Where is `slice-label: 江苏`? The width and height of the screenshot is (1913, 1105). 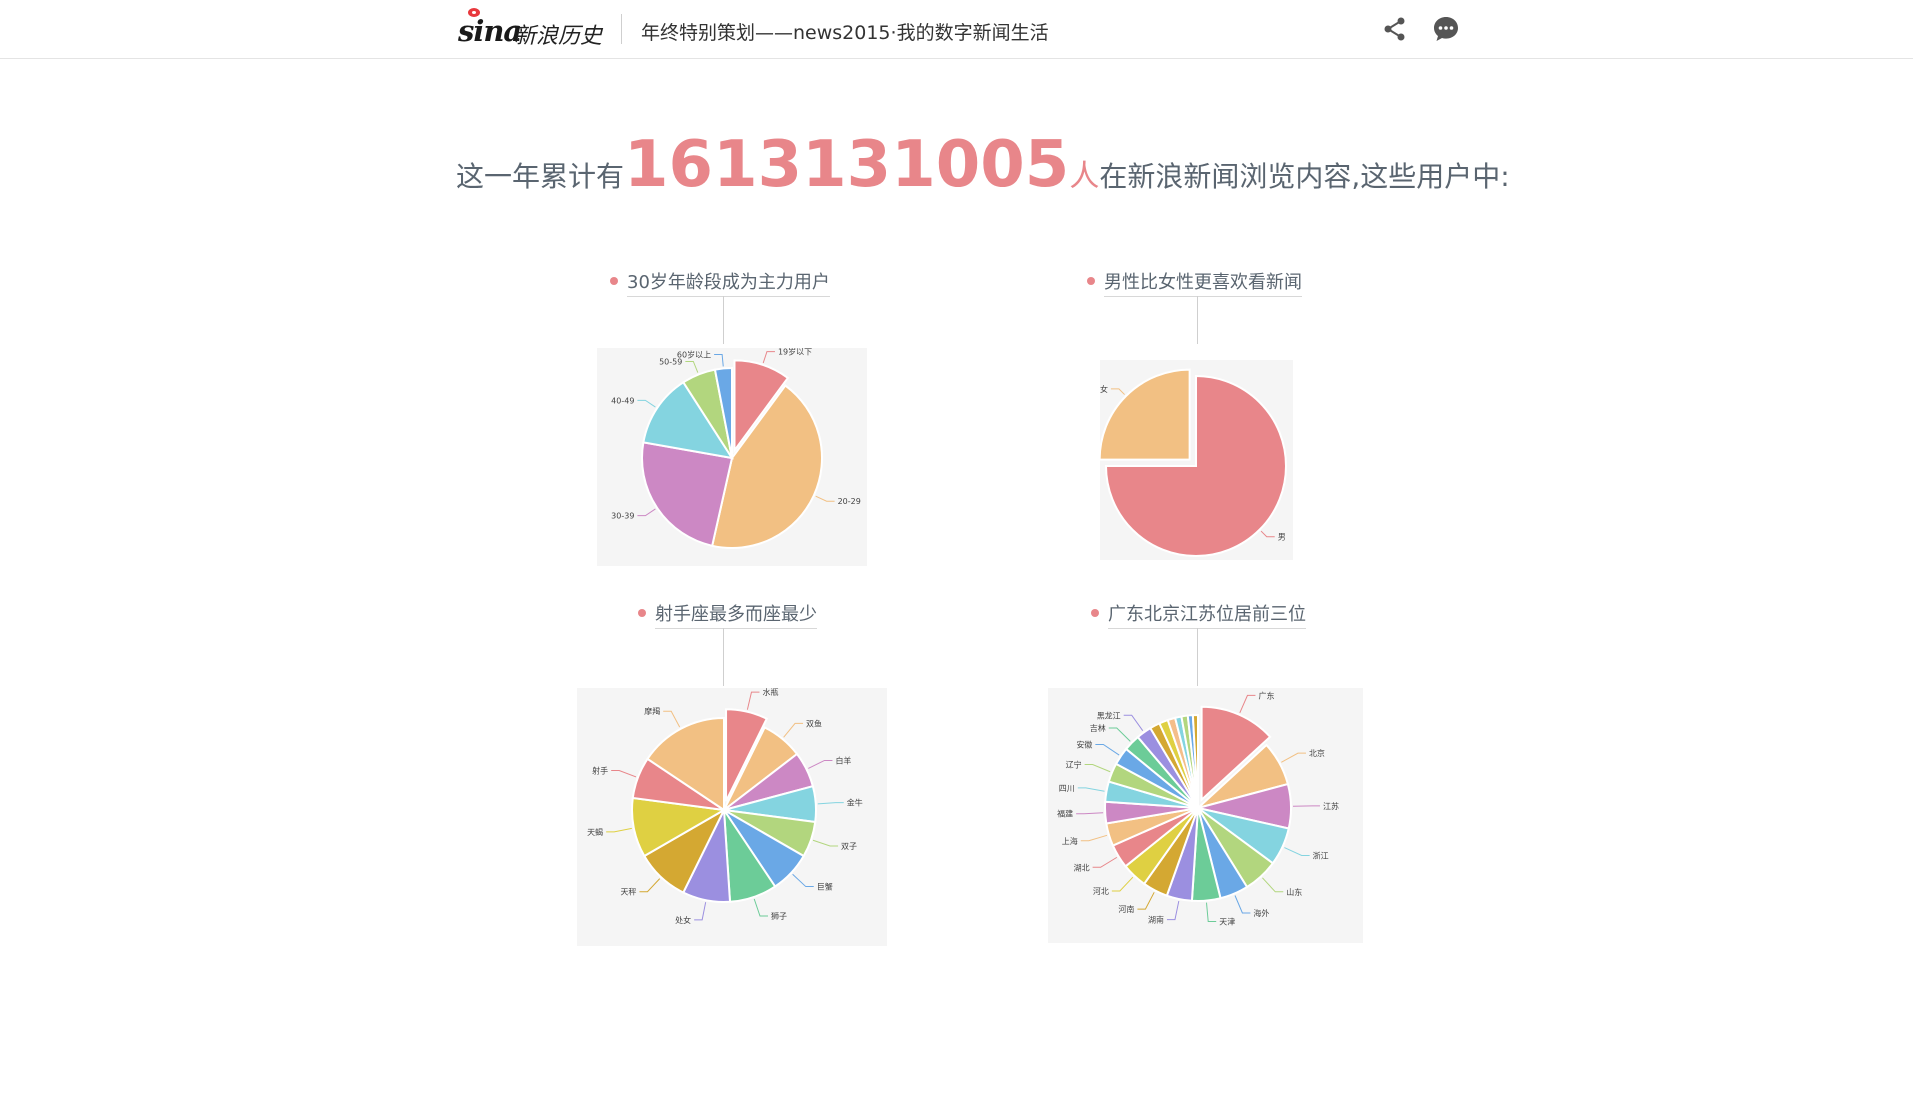
slice-label: 江苏 is located at coordinates (1331, 806).